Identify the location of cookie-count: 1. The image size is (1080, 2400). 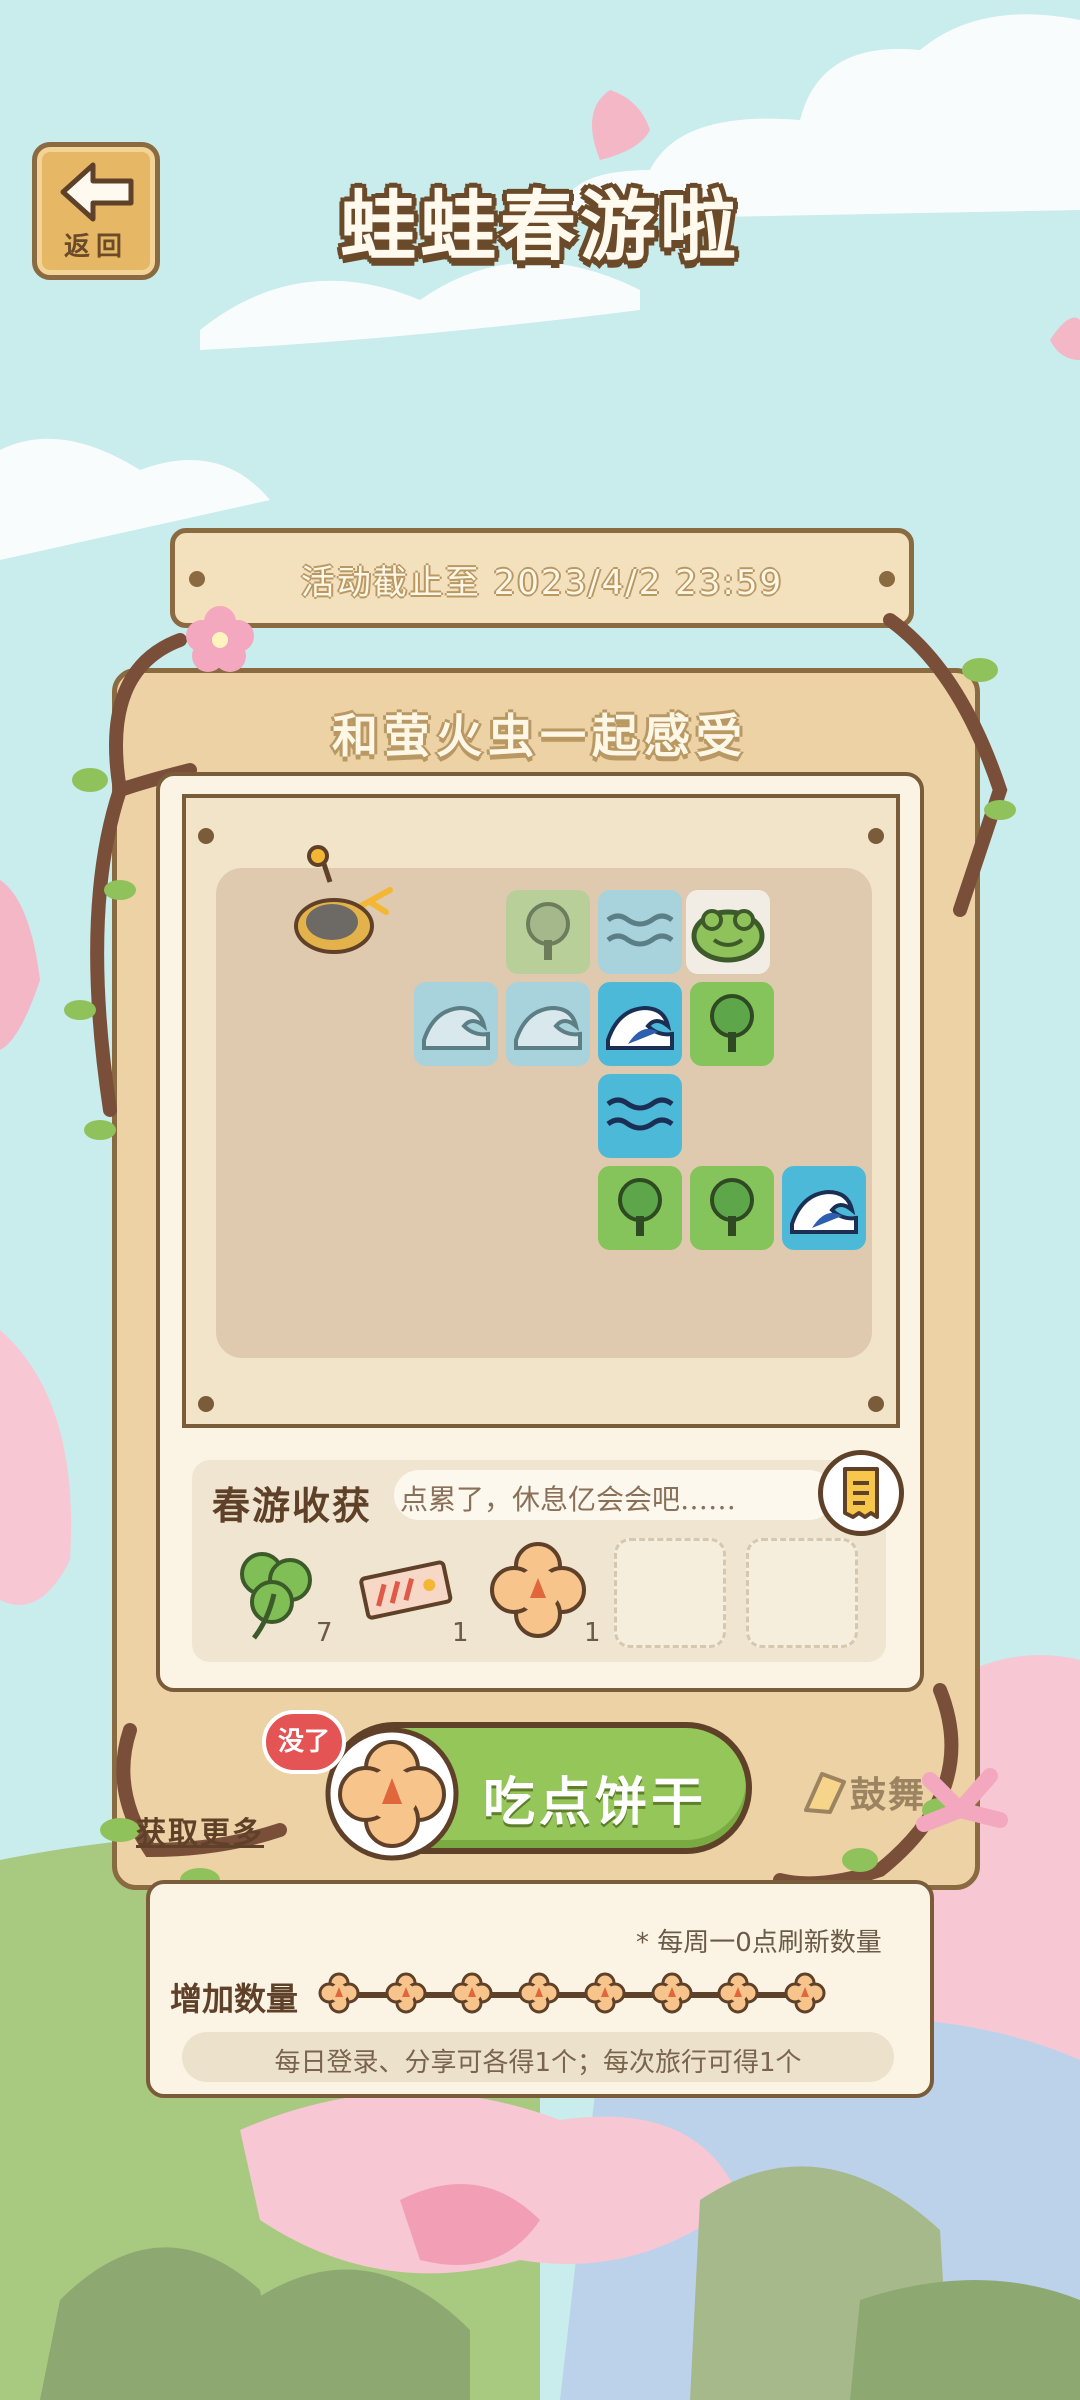
(592, 1633).